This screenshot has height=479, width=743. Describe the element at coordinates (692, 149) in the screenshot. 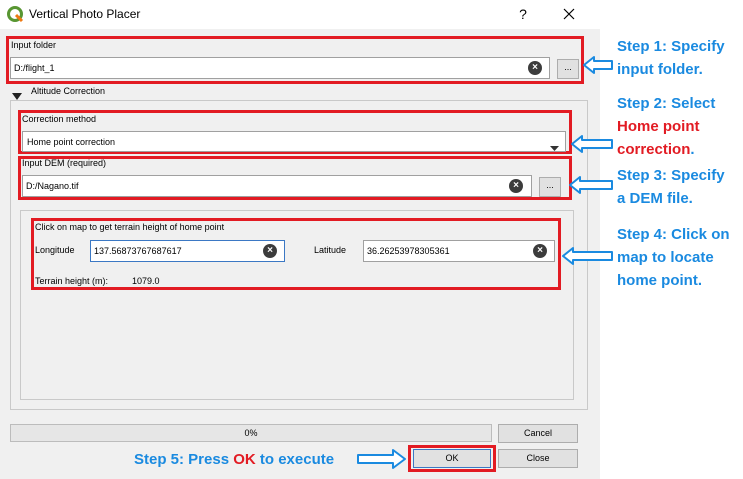

I see `step2-period: .` at that location.